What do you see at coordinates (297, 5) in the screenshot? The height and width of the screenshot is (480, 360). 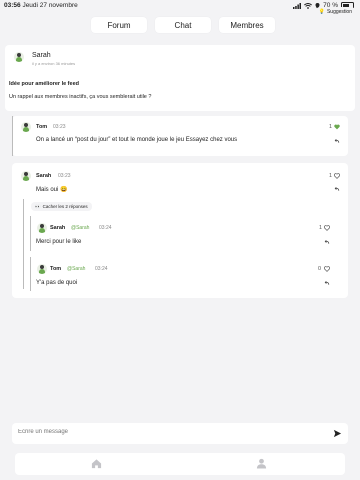 I see `signal-icon` at bounding box center [297, 5].